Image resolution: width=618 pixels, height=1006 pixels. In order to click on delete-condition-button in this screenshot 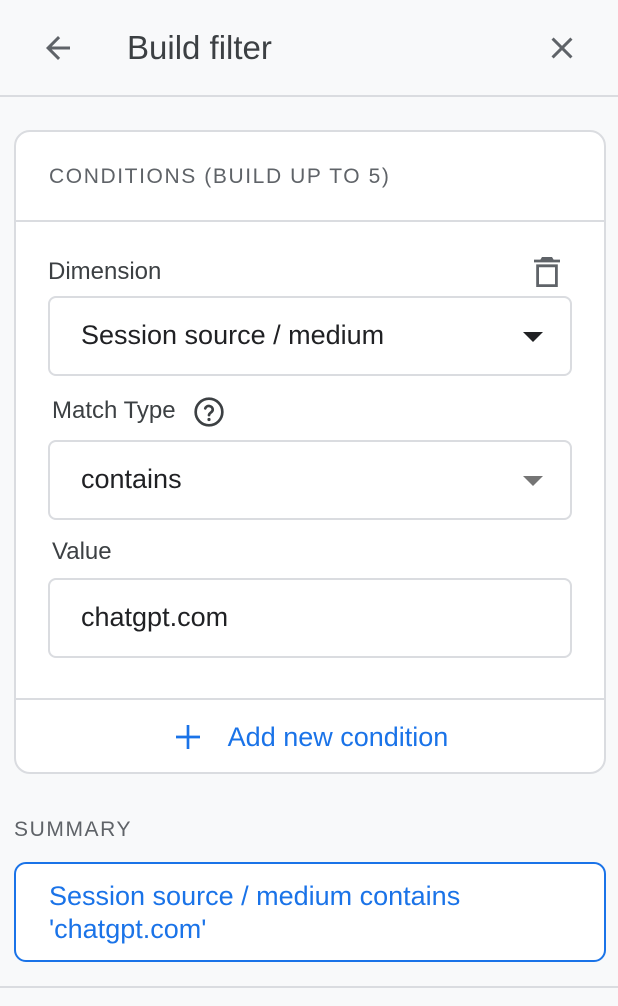, I will do `click(547, 272)`.